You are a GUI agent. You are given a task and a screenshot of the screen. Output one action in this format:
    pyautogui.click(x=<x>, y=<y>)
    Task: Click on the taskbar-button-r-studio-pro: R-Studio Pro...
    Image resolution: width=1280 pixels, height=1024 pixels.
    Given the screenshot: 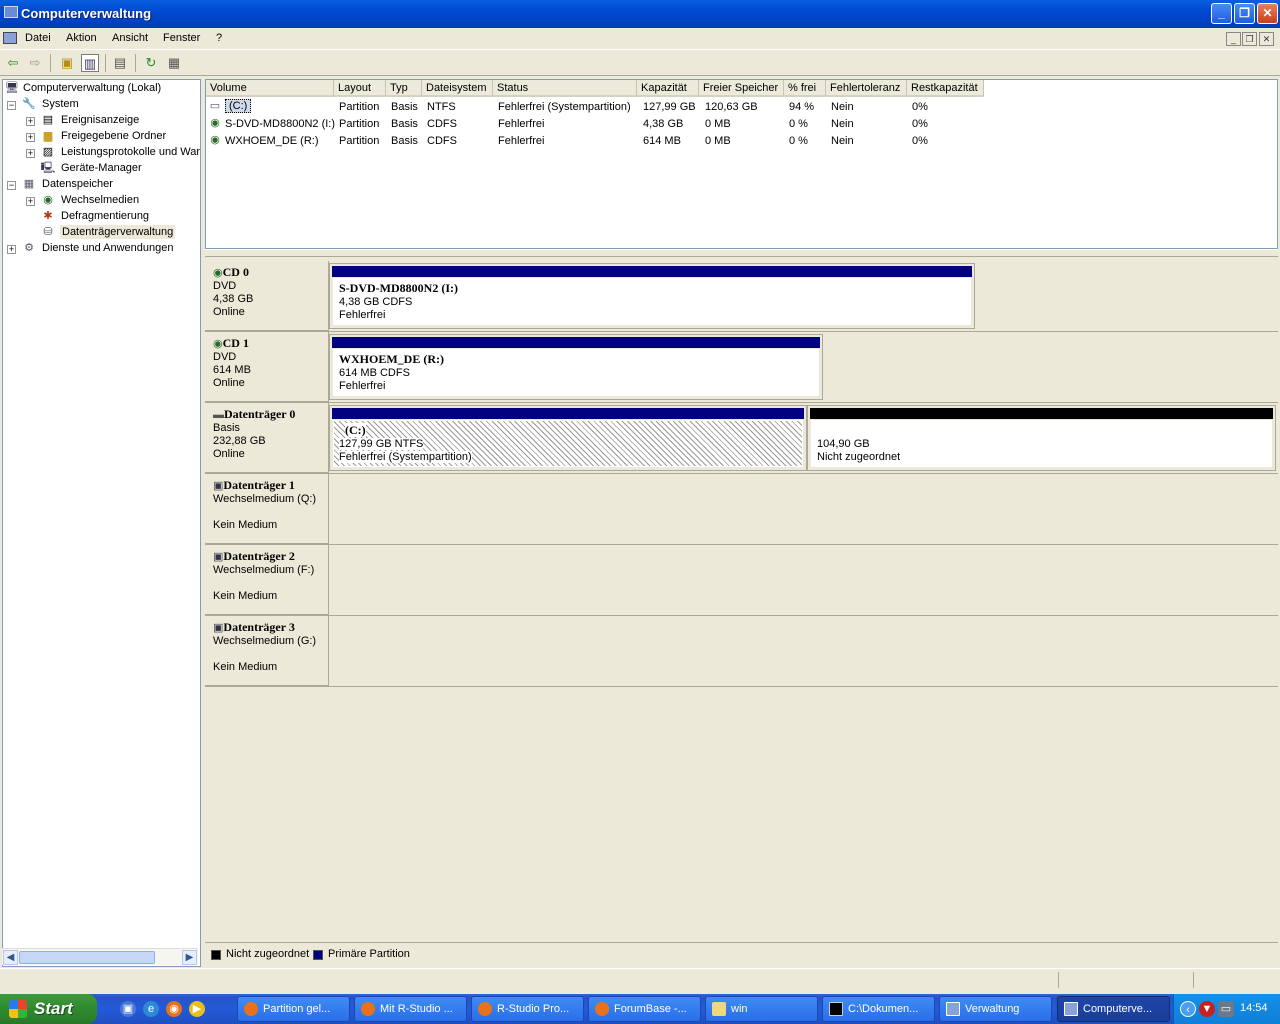 What is the action you would take?
    pyautogui.click(x=527, y=1009)
    